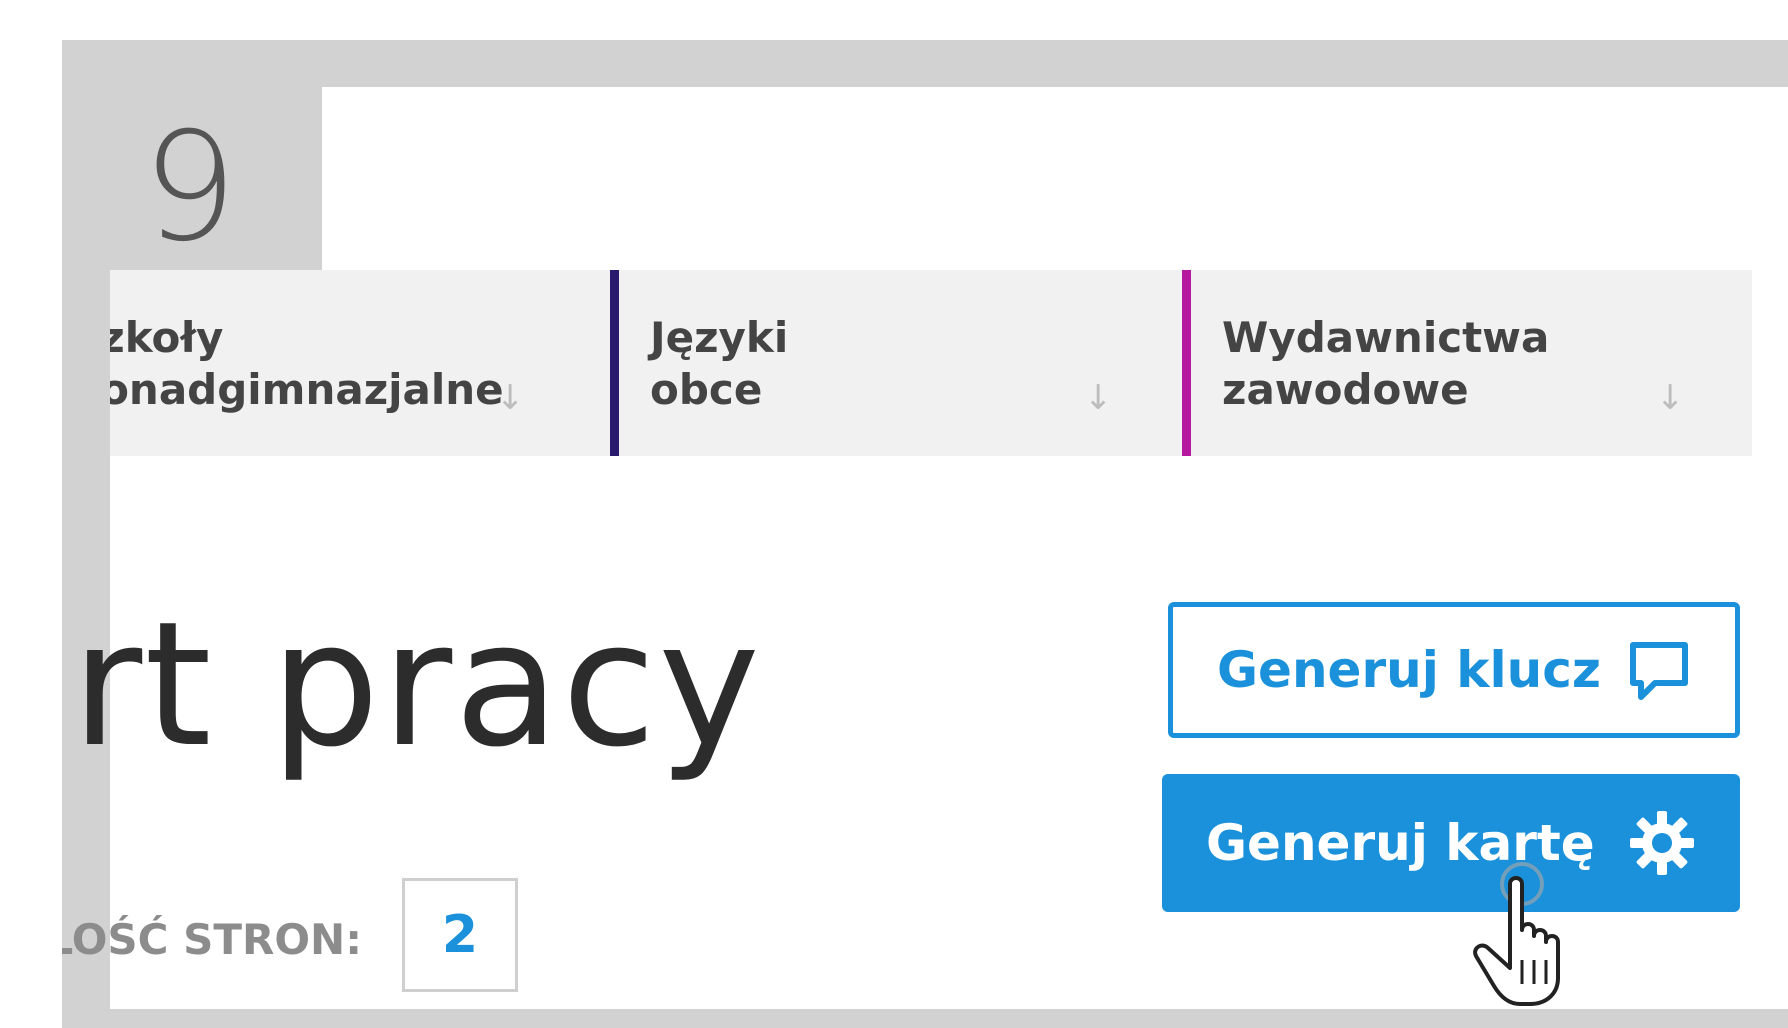 This screenshot has height=1028, width=1788. What do you see at coordinates (1409, 670) in the screenshot?
I see `generate-key-label: Generuj klucz` at bounding box center [1409, 670].